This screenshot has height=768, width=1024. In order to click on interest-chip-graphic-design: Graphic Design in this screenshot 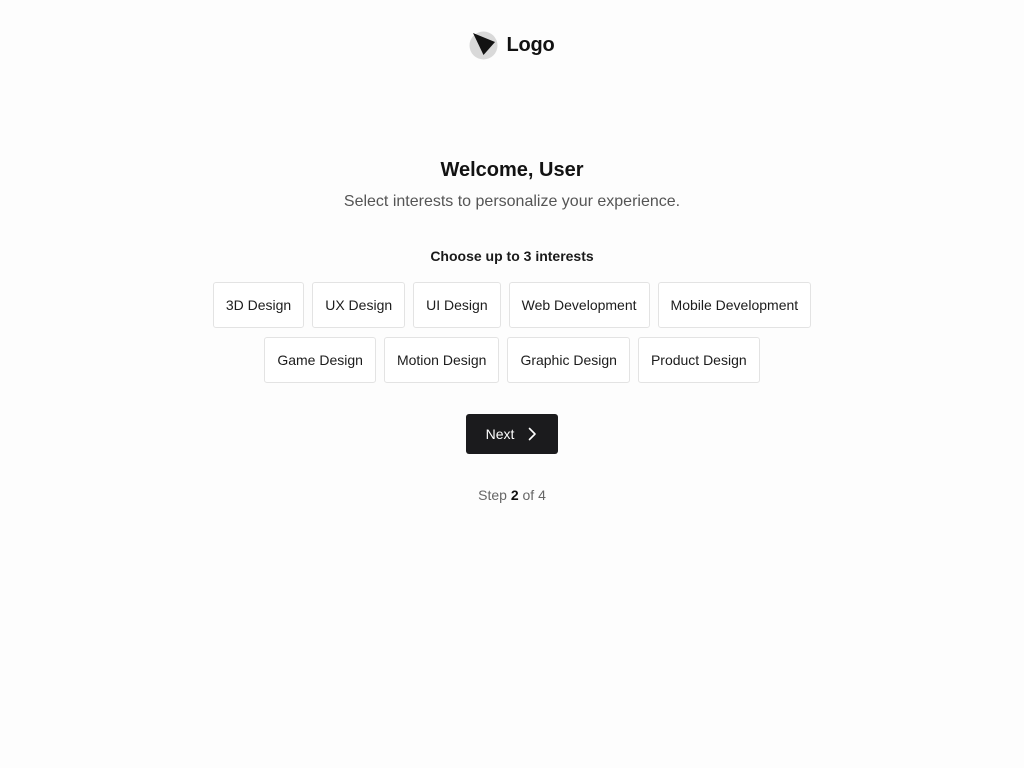, I will do `click(568, 360)`.